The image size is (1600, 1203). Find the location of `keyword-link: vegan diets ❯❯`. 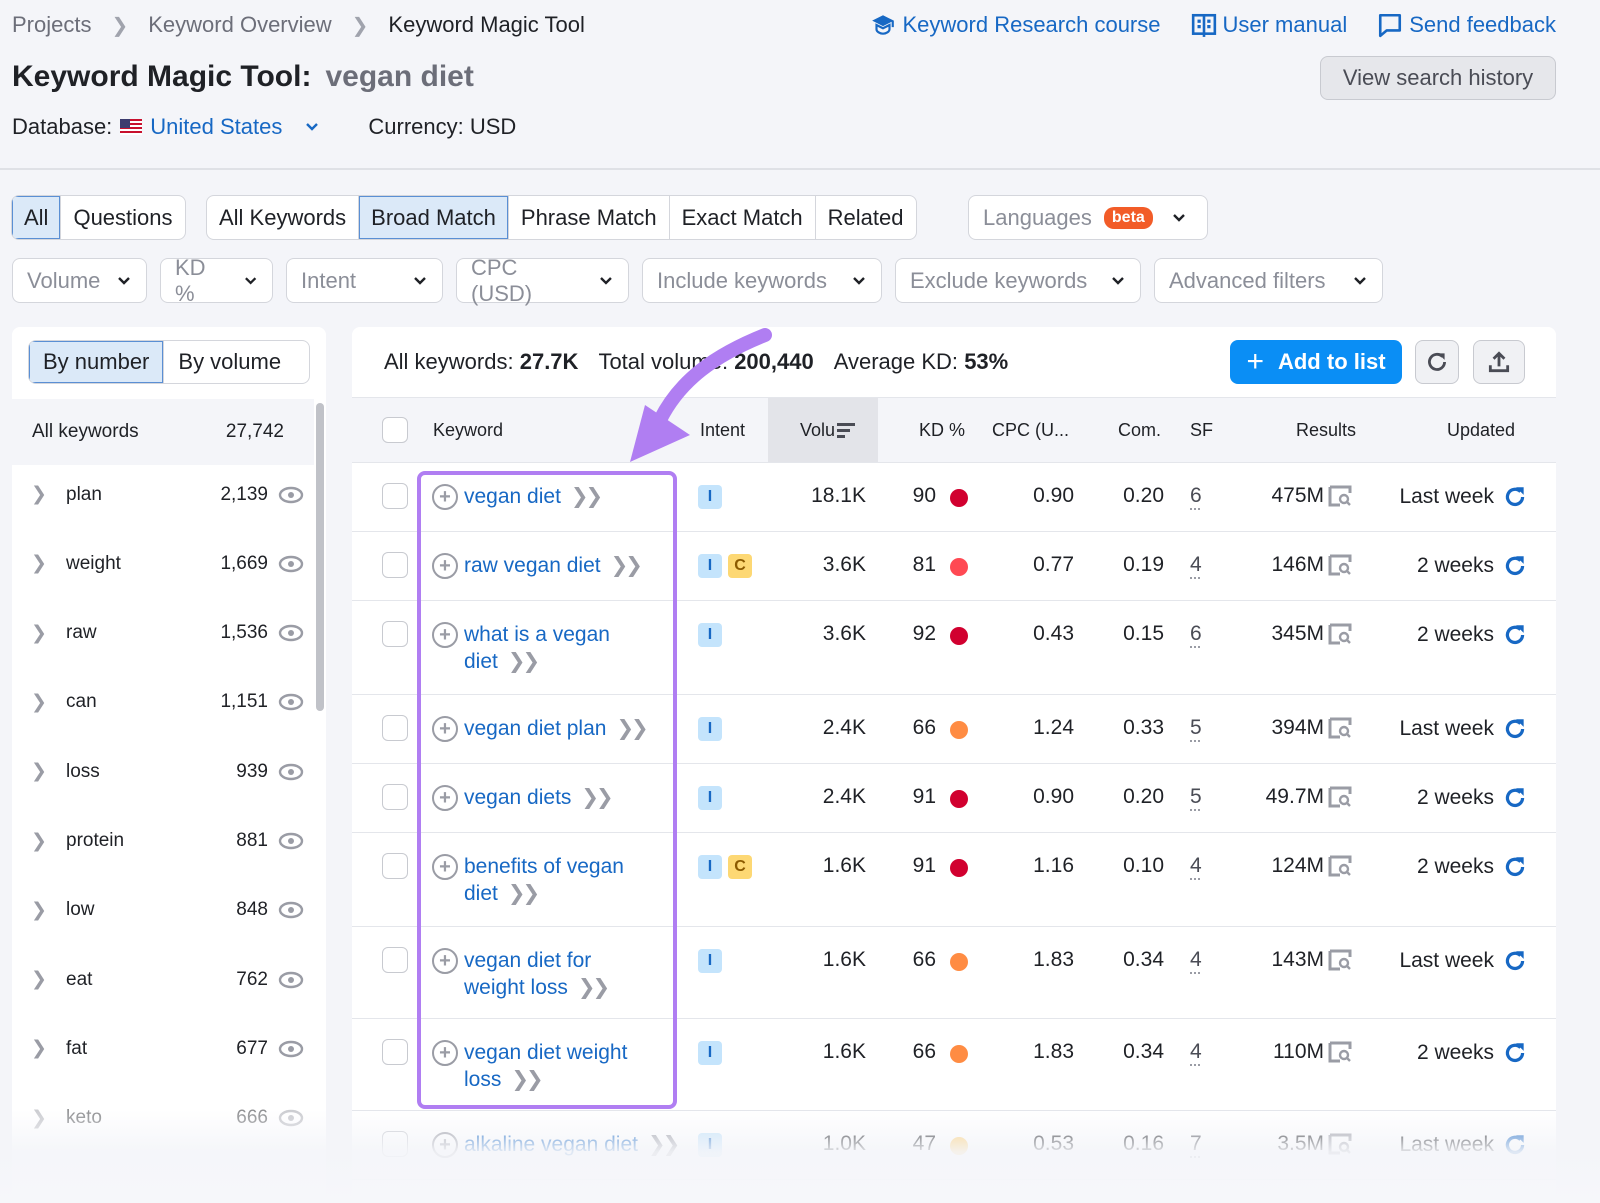

keyword-link: vegan diets ❯❯ is located at coordinates (539, 797).